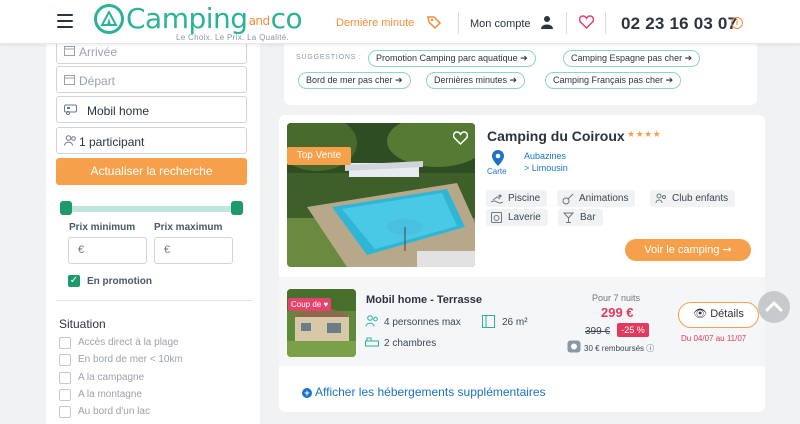 The image size is (800, 424). What do you see at coordinates (74, 281) in the screenshot?
I see `promo-checkbox: ✓` at bounding box center [74, 281].